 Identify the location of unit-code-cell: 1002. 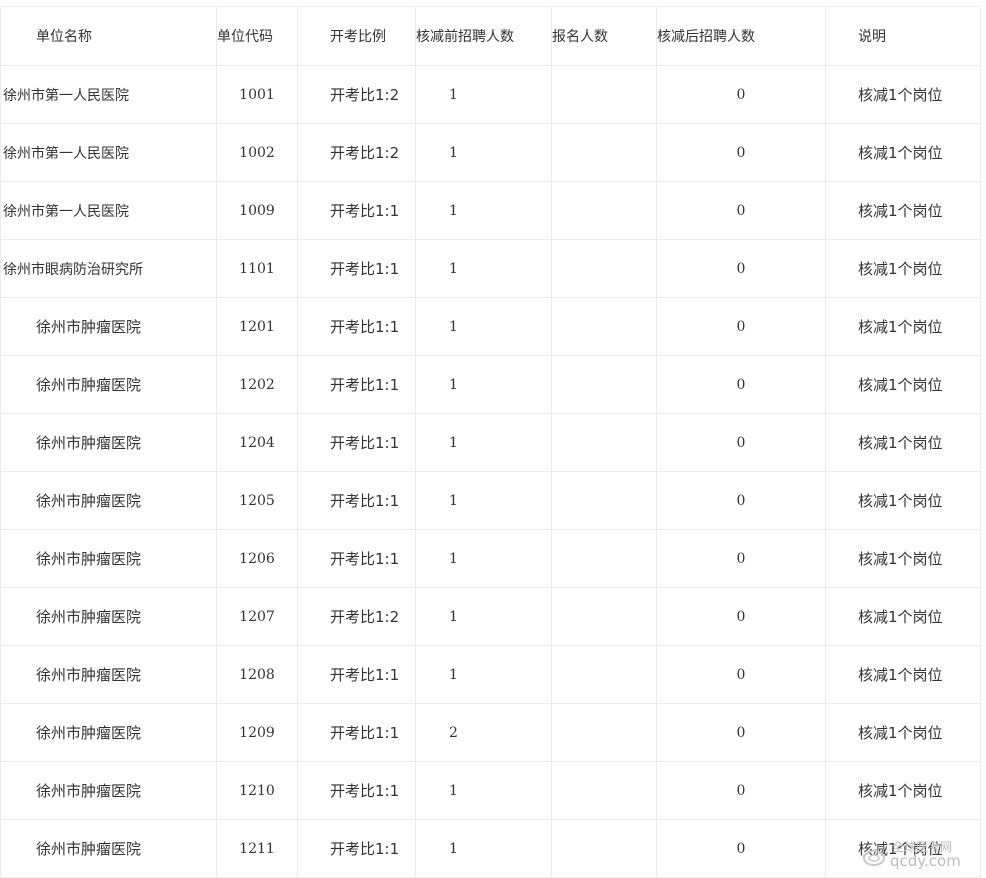
(257, 152).